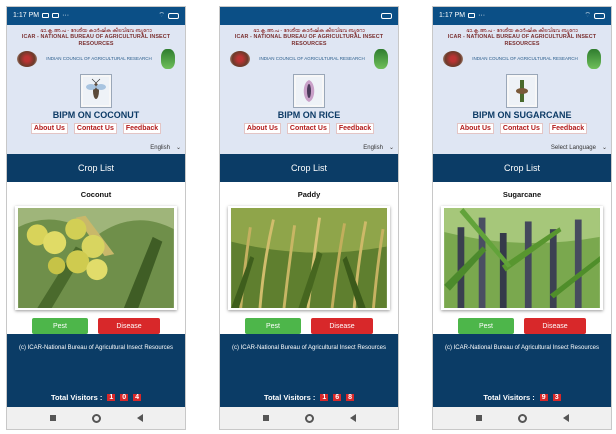 The height and width of the screenshot is (434, 616). I want to click on status-bar: 1:17 PM ··· ⌔, so click(522, 16).